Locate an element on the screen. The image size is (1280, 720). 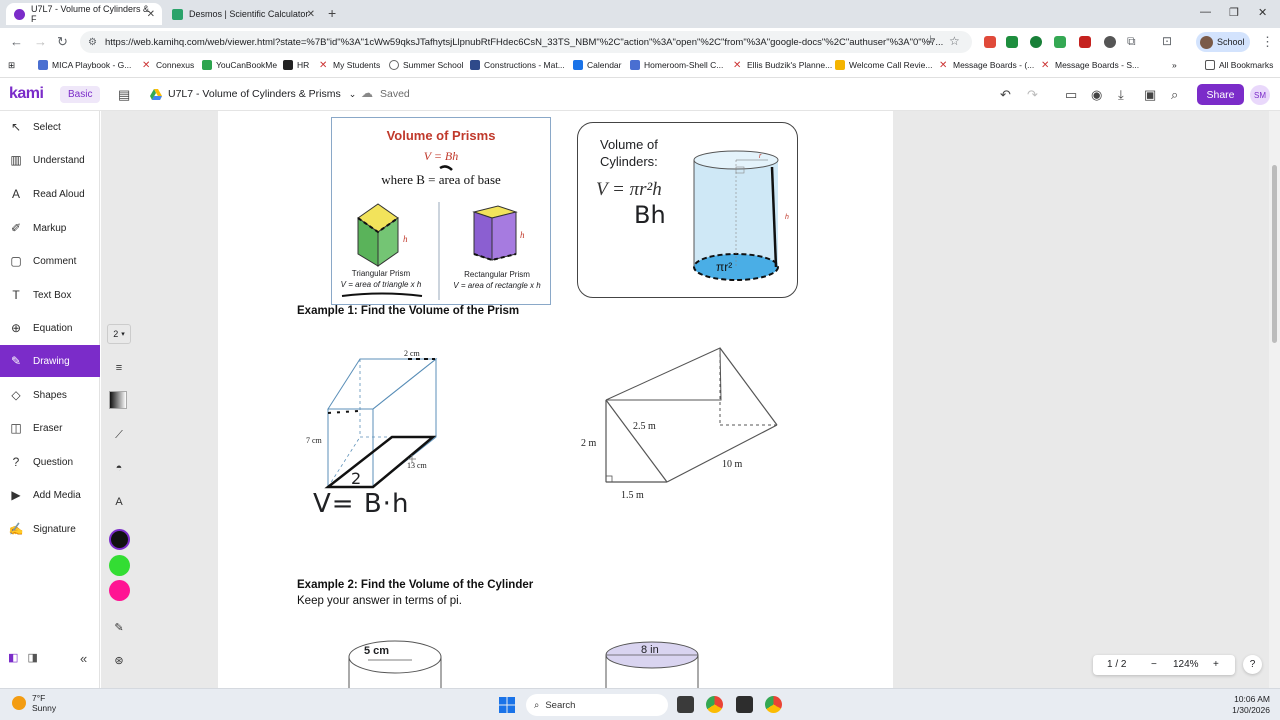
scrollbar is located at coordinates (1274, 399).